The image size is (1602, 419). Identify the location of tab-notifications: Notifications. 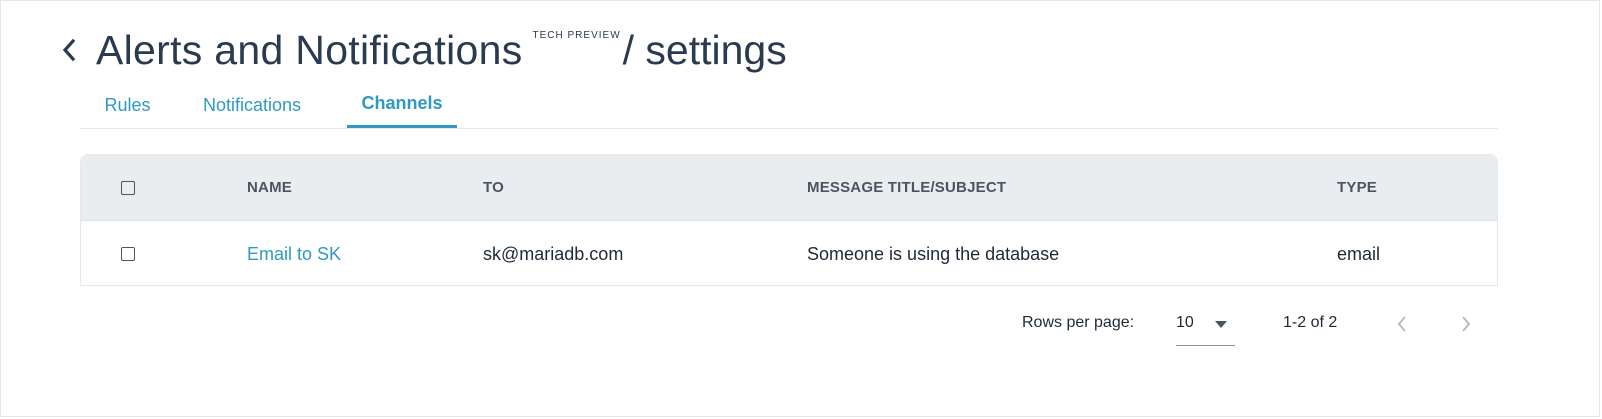
(252, 105).